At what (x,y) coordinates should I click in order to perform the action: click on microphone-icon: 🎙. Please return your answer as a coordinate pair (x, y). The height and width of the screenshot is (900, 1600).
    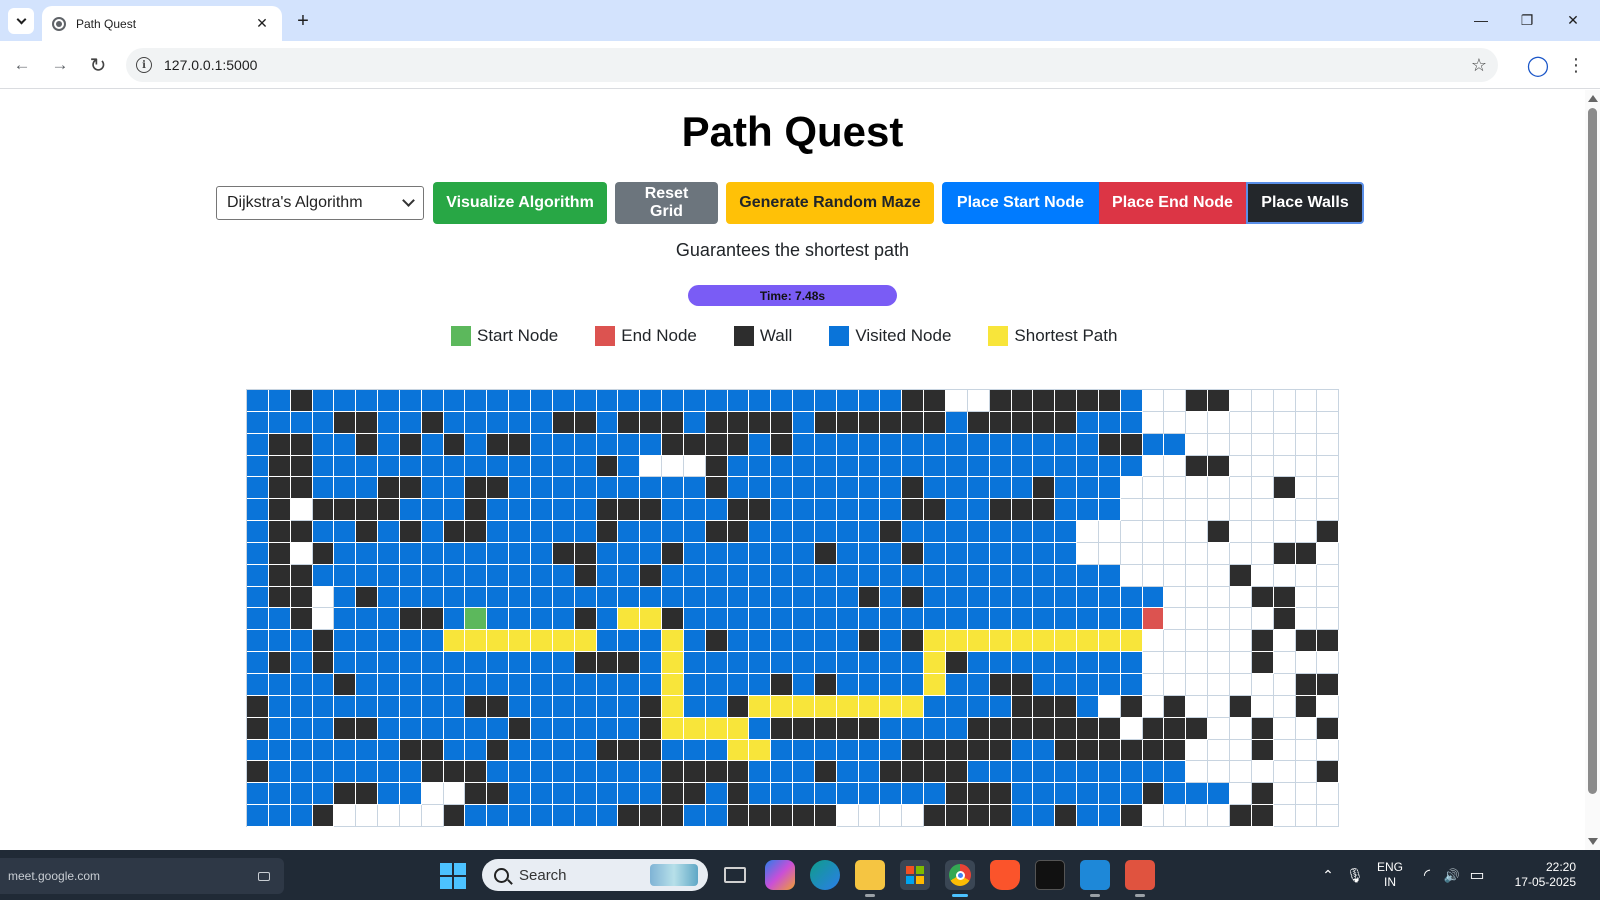
    Looking at the image, I should click on (1355, 875).